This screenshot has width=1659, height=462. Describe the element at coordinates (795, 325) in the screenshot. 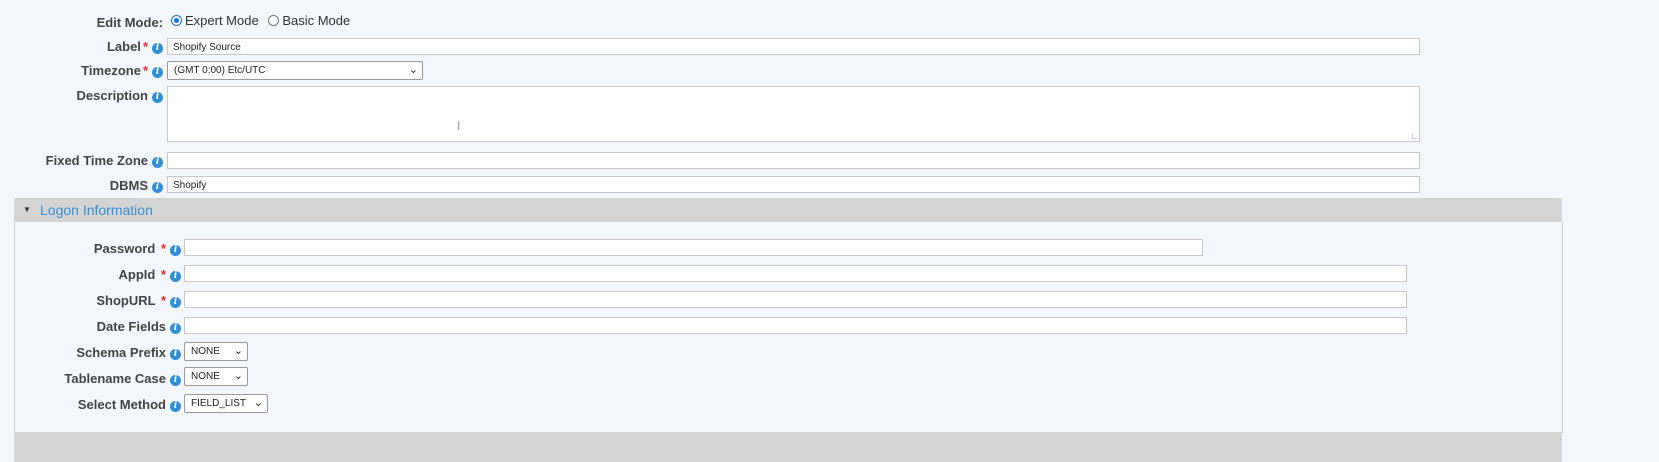

I see `date-fields-input` at that location.